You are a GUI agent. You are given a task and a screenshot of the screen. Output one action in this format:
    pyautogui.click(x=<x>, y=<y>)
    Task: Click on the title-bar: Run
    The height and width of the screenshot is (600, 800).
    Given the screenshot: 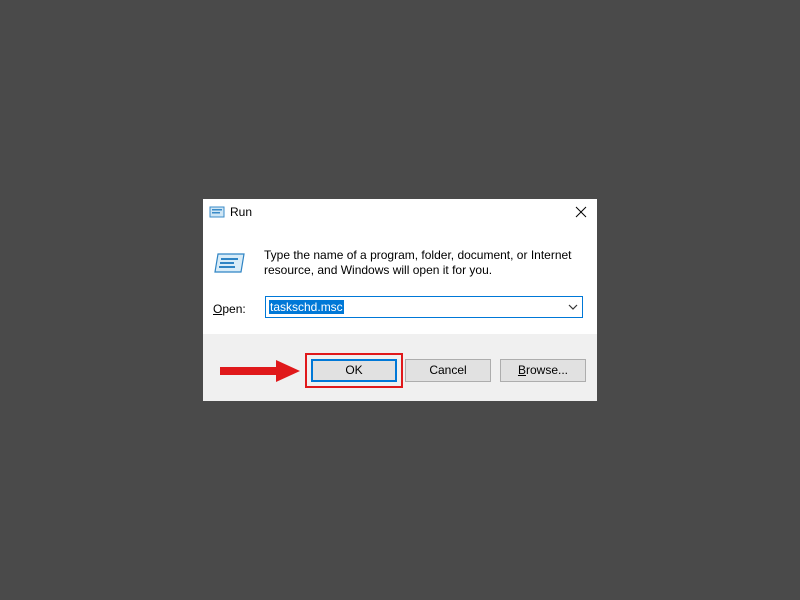 What is the action you would take?
    pyautogui.click(x=400, y=212)
    